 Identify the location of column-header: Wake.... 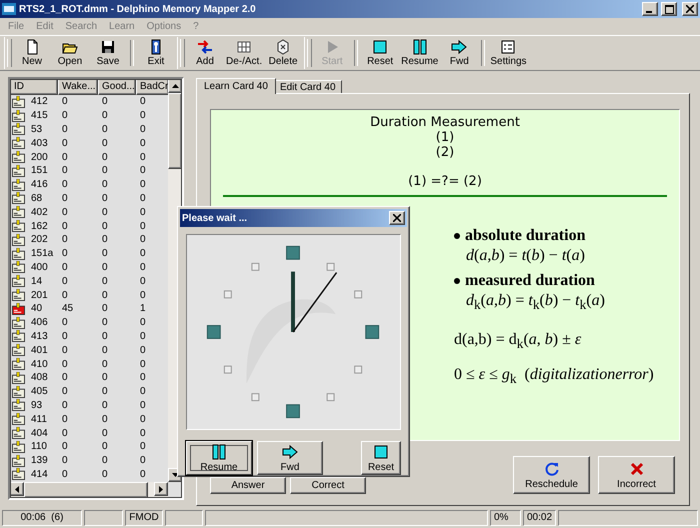
(78, 87).